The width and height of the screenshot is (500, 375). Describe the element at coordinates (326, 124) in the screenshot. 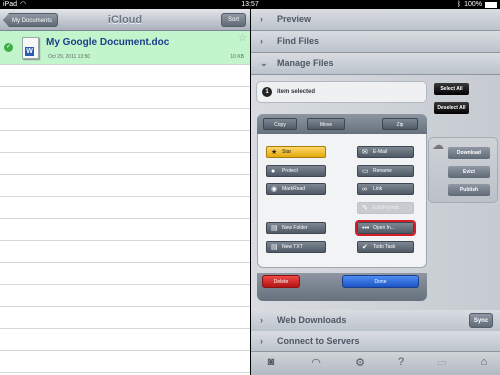

I see `move-button: Move` at that location.